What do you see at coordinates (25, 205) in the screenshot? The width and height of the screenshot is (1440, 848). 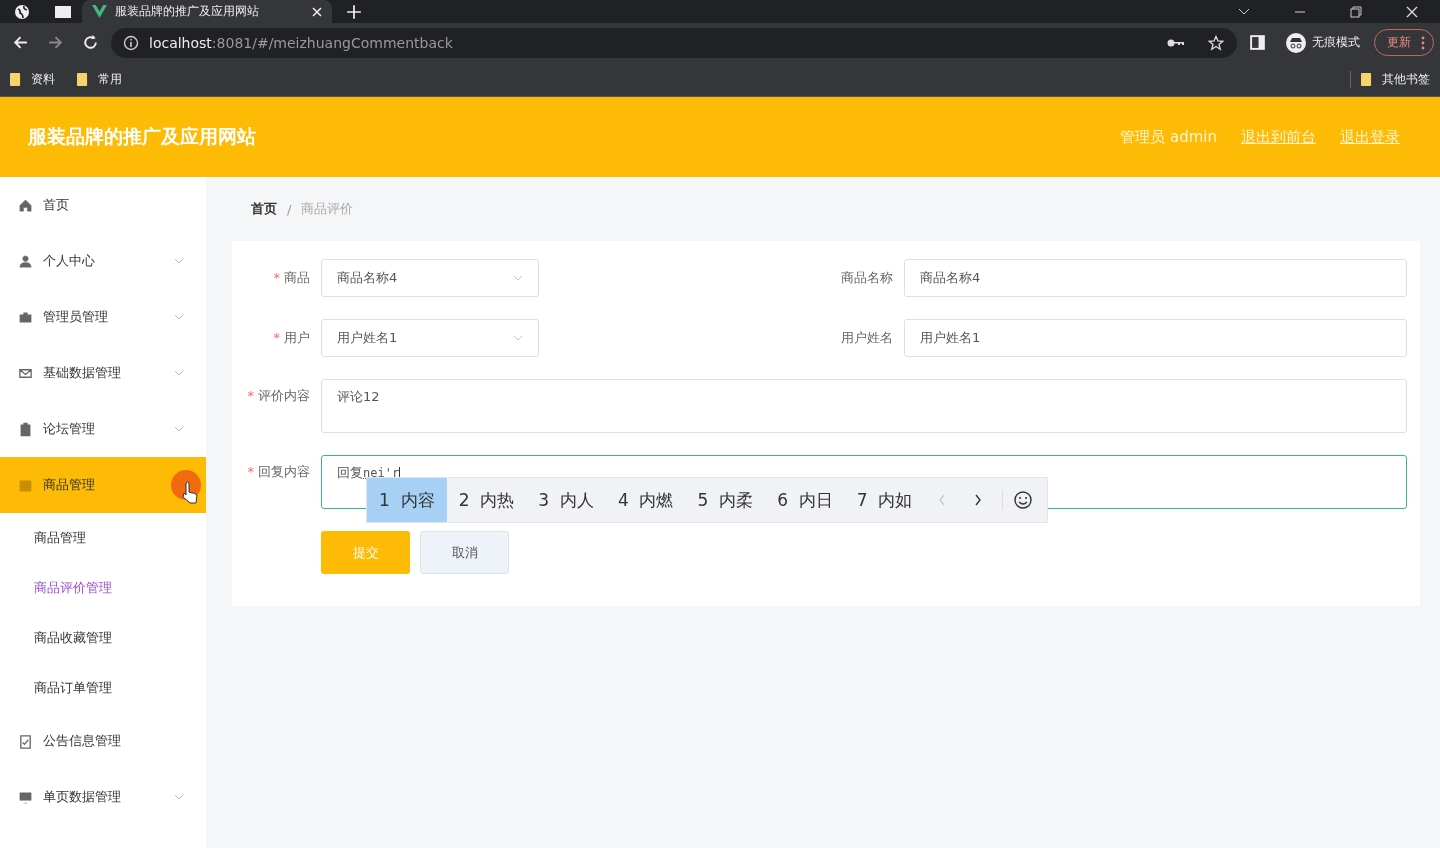 I see `home-icon` at bounding box center [25, 205].